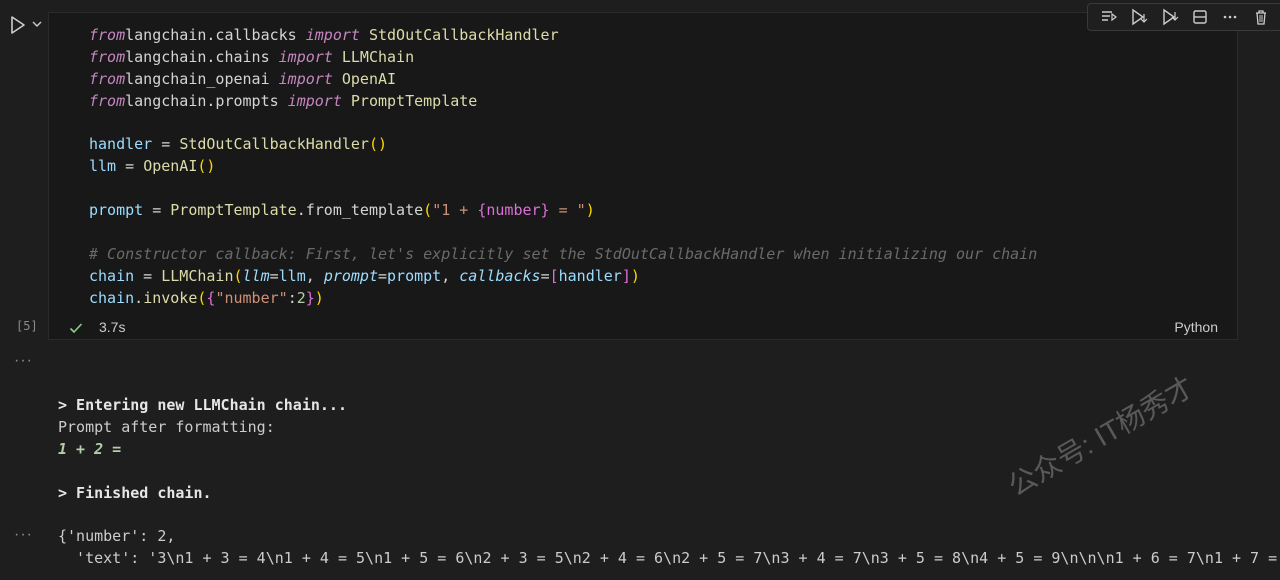 Image resolution: width=1280 pixels, height=580 pixels. I want to click on code-line-token: .from_template, so click(360, 210).